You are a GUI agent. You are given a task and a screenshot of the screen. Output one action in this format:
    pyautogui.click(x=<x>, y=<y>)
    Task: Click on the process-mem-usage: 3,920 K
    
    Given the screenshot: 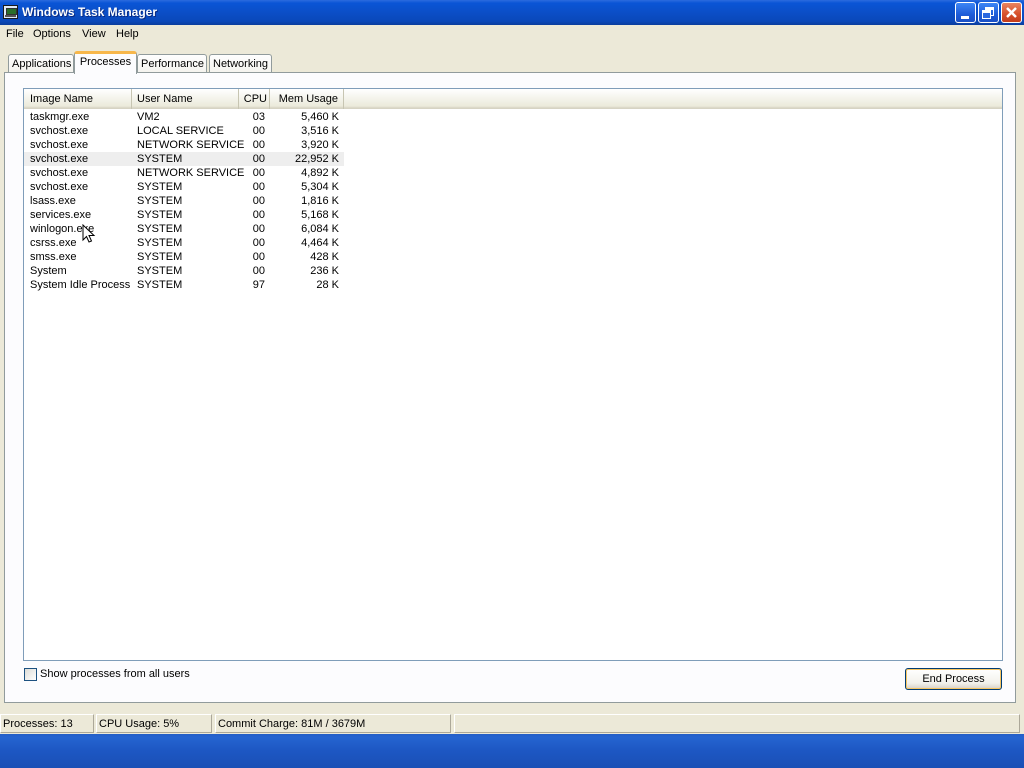 What is the action you would take?
    pyautogui.click(x=320, y=145)
    